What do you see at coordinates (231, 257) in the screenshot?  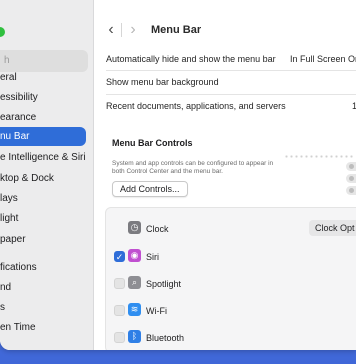 I see `control-row-siri: ✓ ◉ Siri` at bounding box center [231, 257].